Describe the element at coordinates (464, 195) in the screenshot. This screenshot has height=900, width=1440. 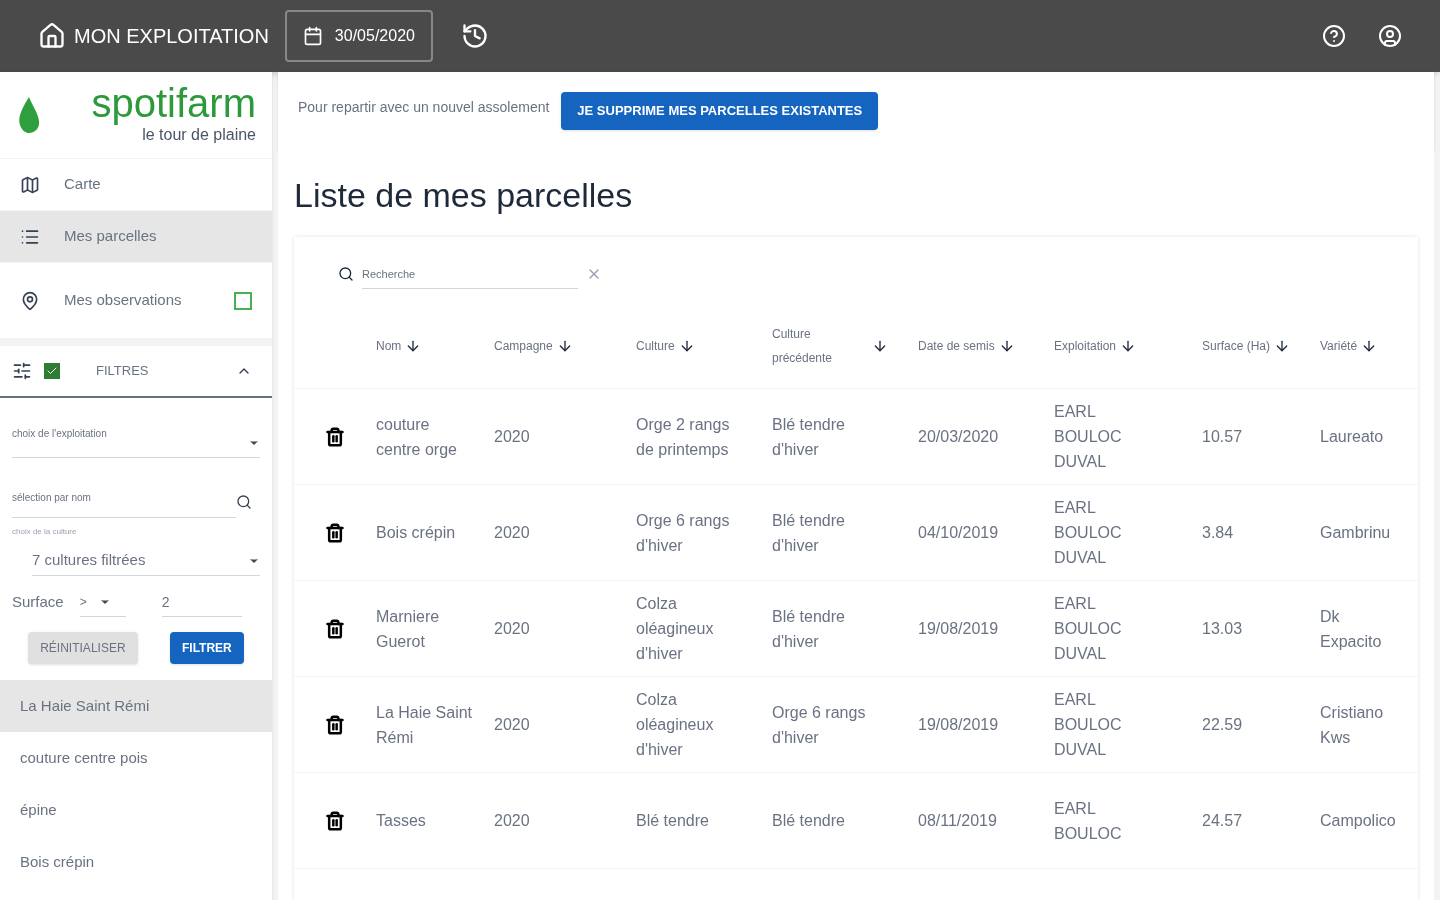
I see `page-title: Liste de mes parcelles` at that location.